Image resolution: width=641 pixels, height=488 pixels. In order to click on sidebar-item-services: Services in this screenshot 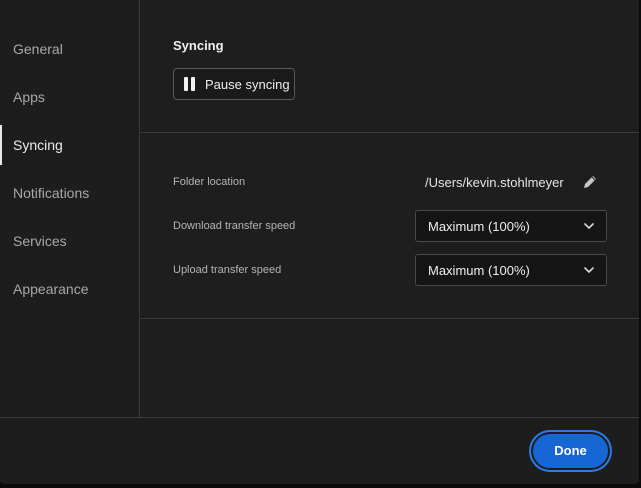, I will do `click(69, 241)`.